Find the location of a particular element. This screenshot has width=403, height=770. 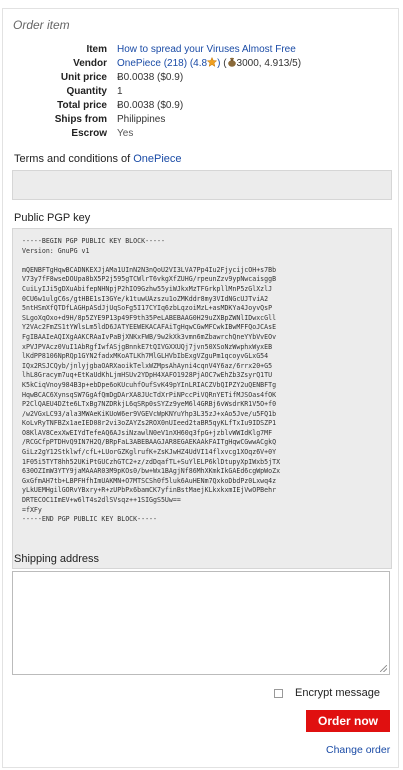

page-title: Order item is located at coordinates (41, 25).